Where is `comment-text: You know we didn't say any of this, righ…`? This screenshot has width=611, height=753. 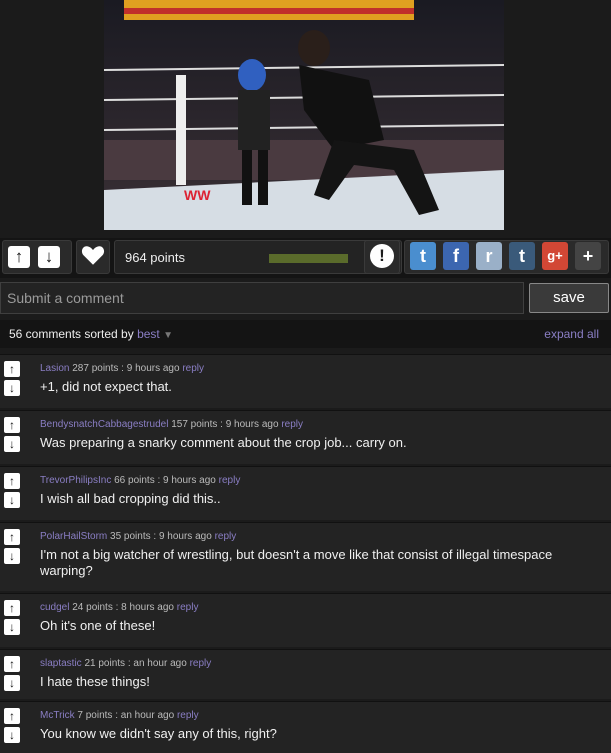
comment-text: You know we didn't say any of this, righ… is located at coordinates (158, 733).